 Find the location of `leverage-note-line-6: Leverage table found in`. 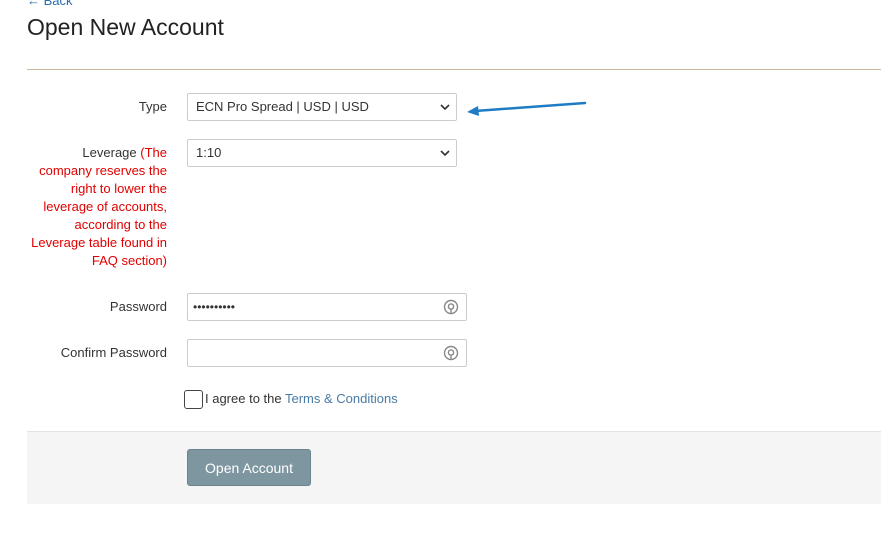

leverage-note-line-6: Leverage table found in is located at coordinates (99, 242).